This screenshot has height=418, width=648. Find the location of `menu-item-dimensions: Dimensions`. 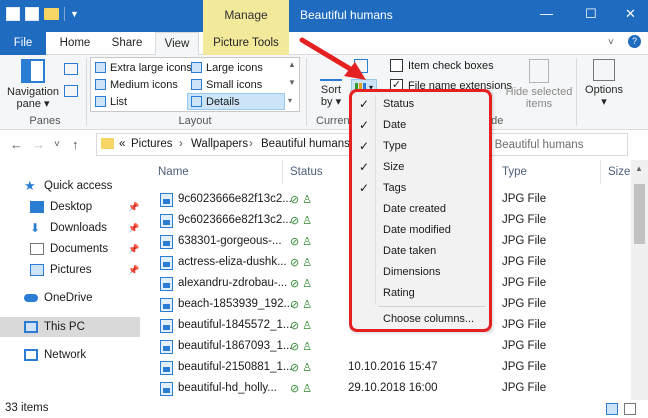

menu-item-dimensions: Dimensions is located at coordinates (420, 272).